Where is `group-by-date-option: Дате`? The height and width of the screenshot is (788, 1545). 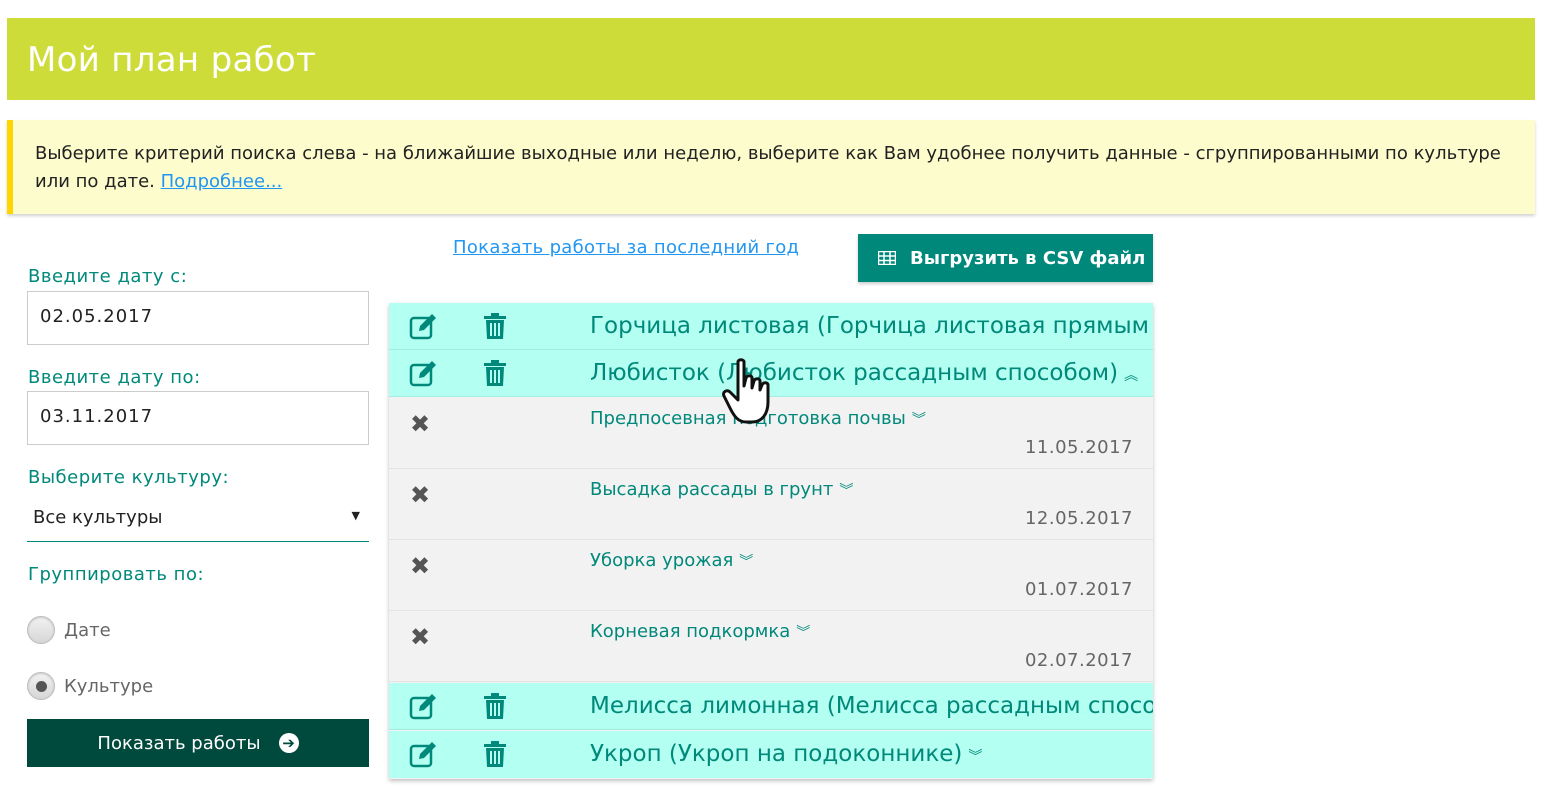 group-by-date-option: Дате is located at coordinates (69, 630).